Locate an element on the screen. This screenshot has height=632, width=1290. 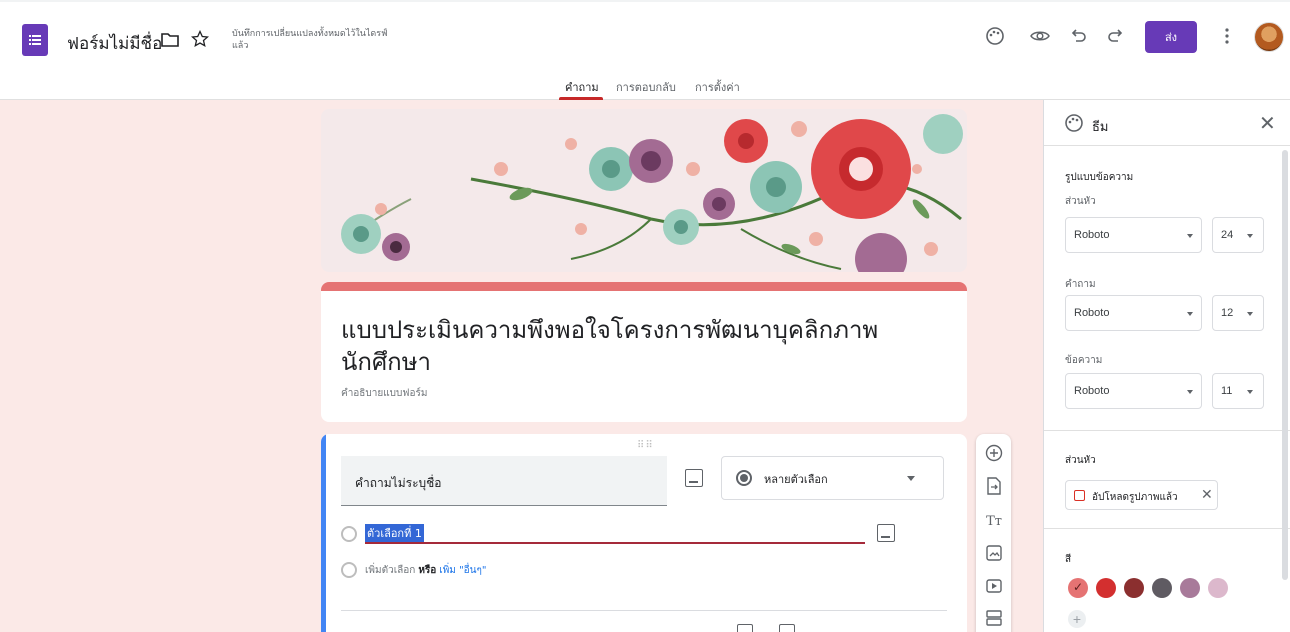
floating-toolbar: Tт is located at coordinates (993, 533).